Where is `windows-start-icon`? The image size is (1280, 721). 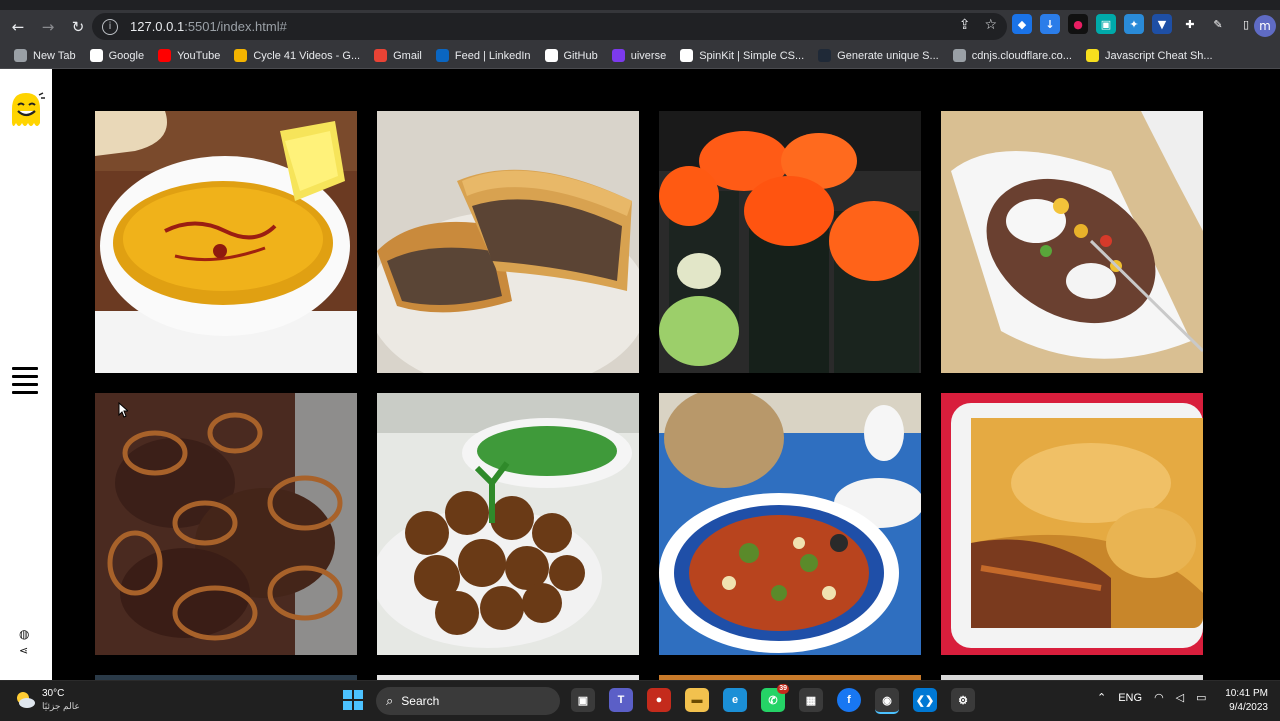 windows-start-icon is located at coordinates (353, 700).